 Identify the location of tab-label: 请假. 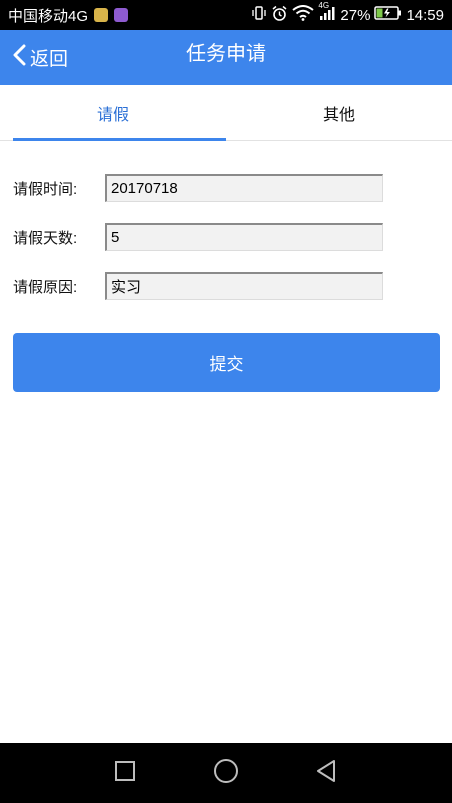
(112, 115).